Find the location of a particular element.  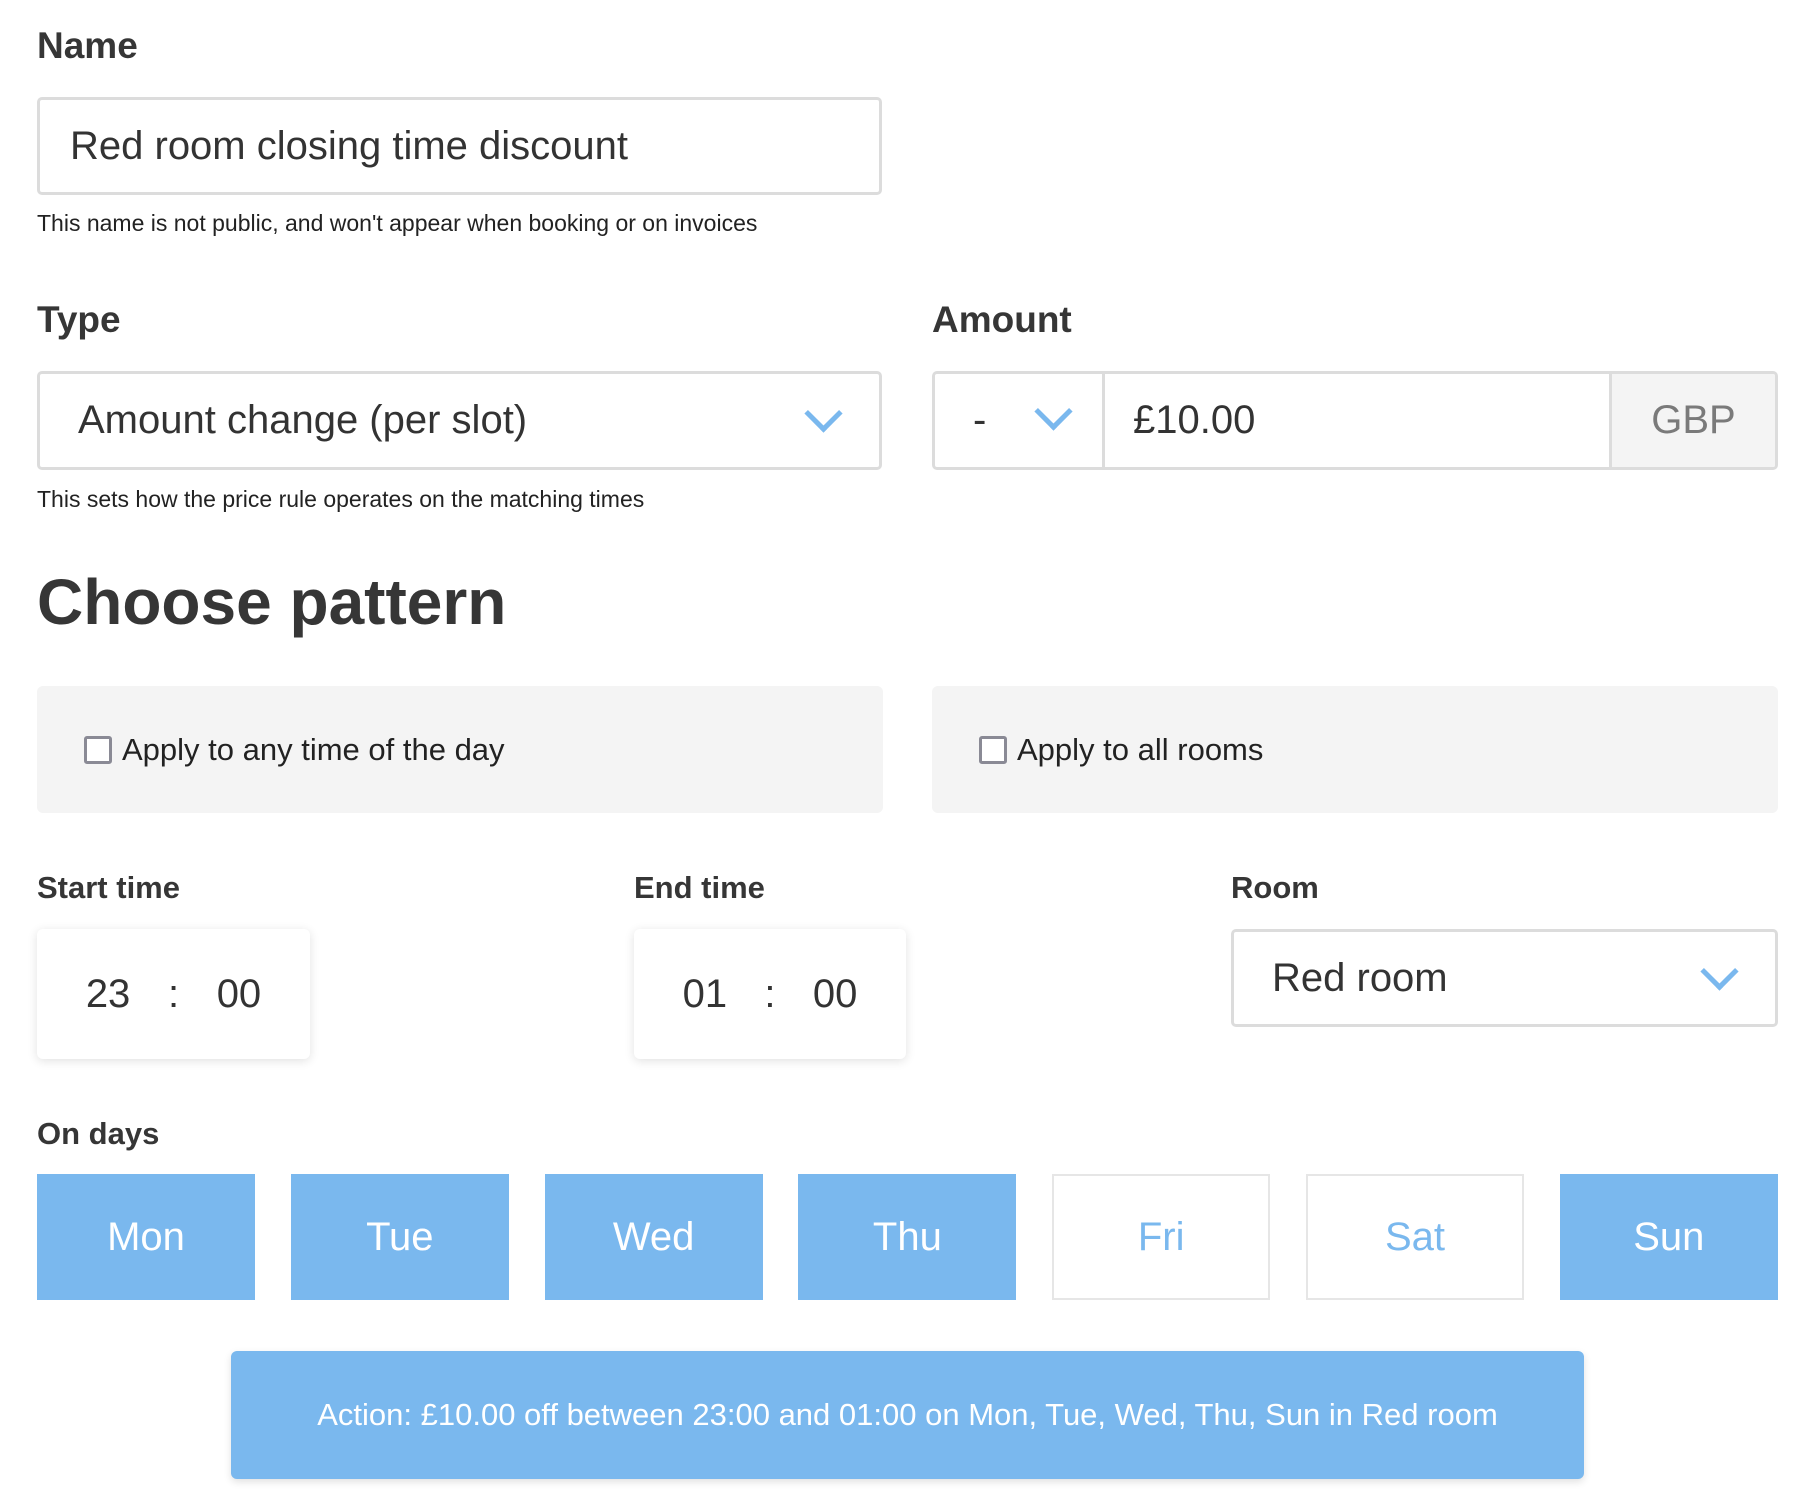

any-time-panel: Apply to any time of the day is located at coordinates (460, 749).